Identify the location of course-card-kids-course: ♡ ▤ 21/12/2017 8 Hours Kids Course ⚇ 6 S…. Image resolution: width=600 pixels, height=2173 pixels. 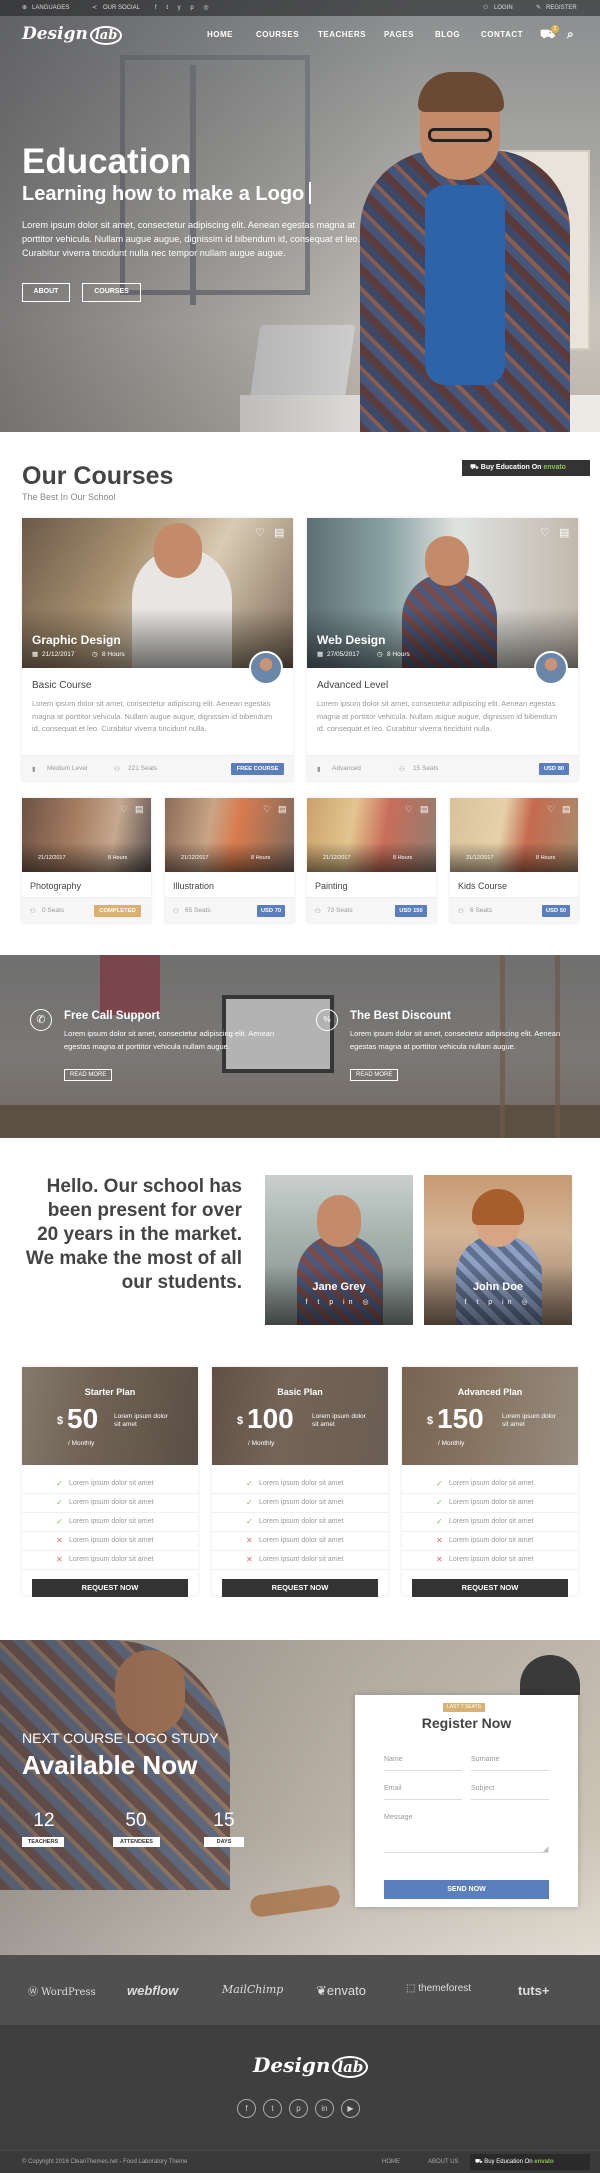
(514, 860).